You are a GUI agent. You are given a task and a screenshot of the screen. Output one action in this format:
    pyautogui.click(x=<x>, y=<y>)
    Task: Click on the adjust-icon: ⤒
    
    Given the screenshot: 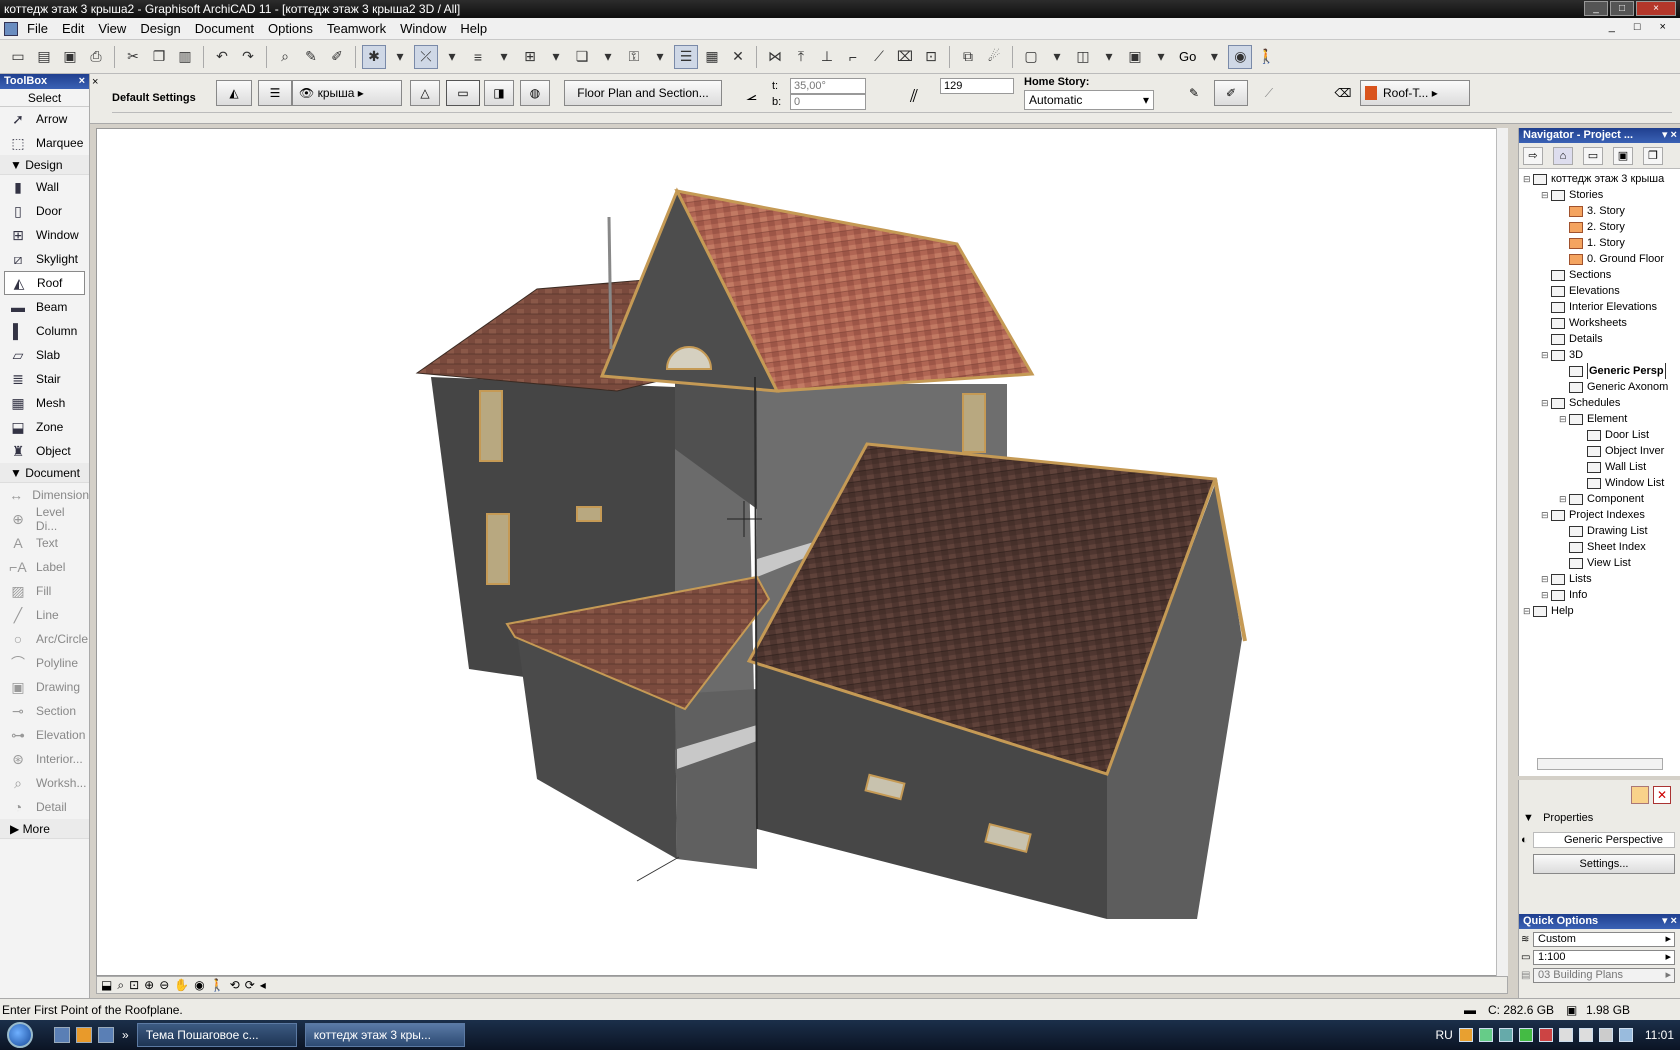 What is the action you would take?
    pyautogui.click(x=801, y=57)
    